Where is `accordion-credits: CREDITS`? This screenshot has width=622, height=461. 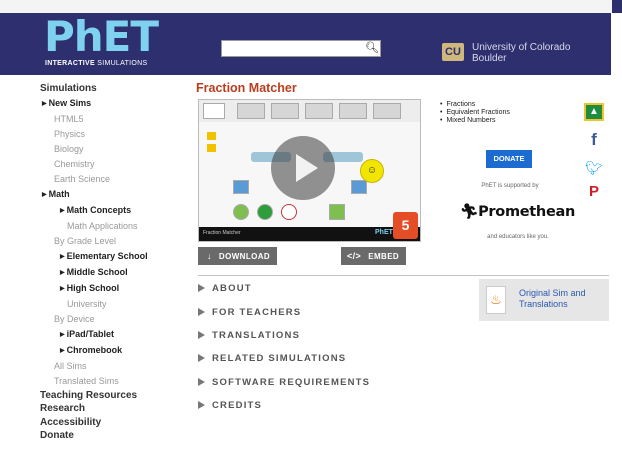 accordion-credits: CREDITS is located at coordinates (230, 405).